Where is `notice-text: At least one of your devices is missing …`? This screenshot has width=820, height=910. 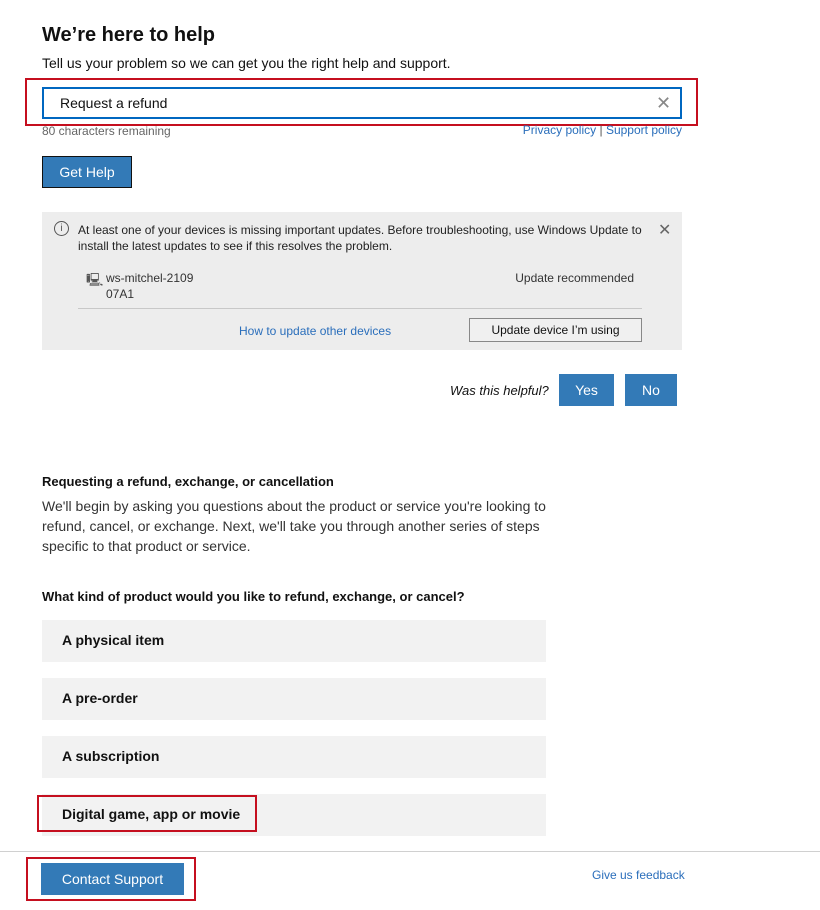
notice-text: At least one of your devices is missing … is located at coordinates (360, 238).